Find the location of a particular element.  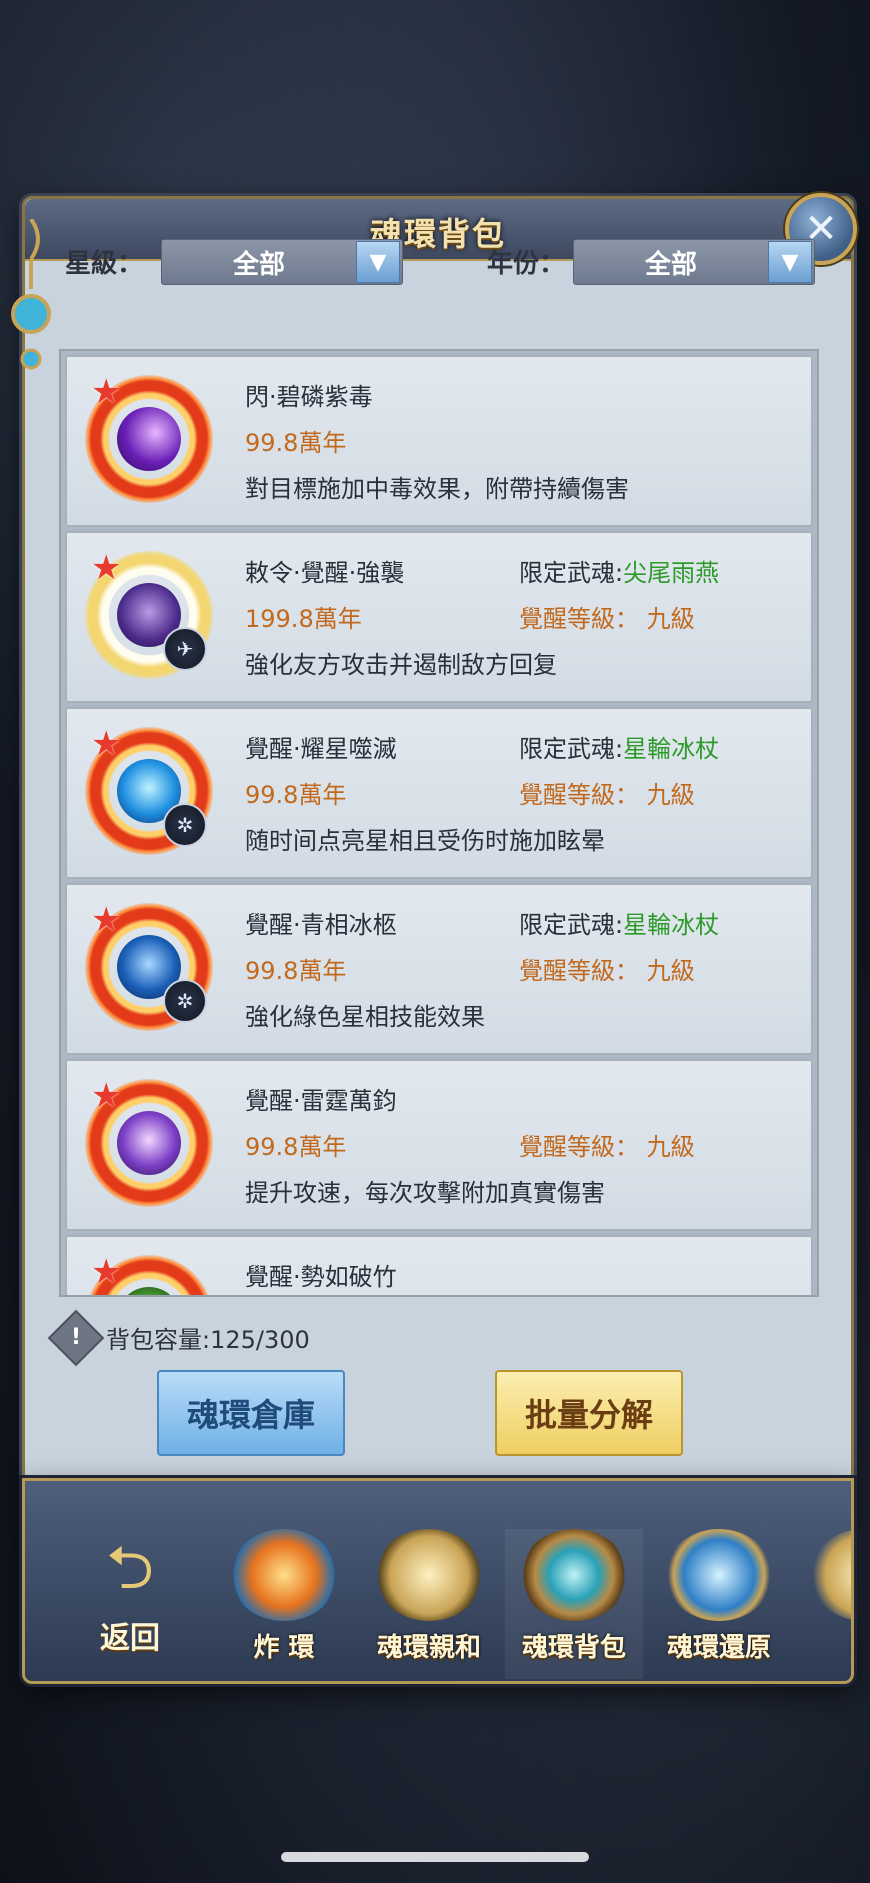

green-leaf-icon is located at coordinates (149, 1291).